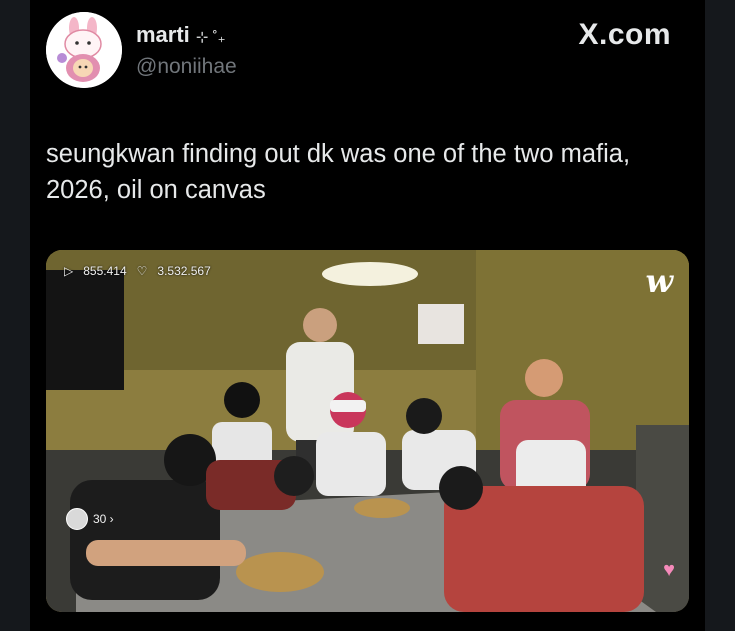  What do you see at coordinates (15, 315) in the screenshot?
I see `left-gutter` at bounding box center [15, 315].